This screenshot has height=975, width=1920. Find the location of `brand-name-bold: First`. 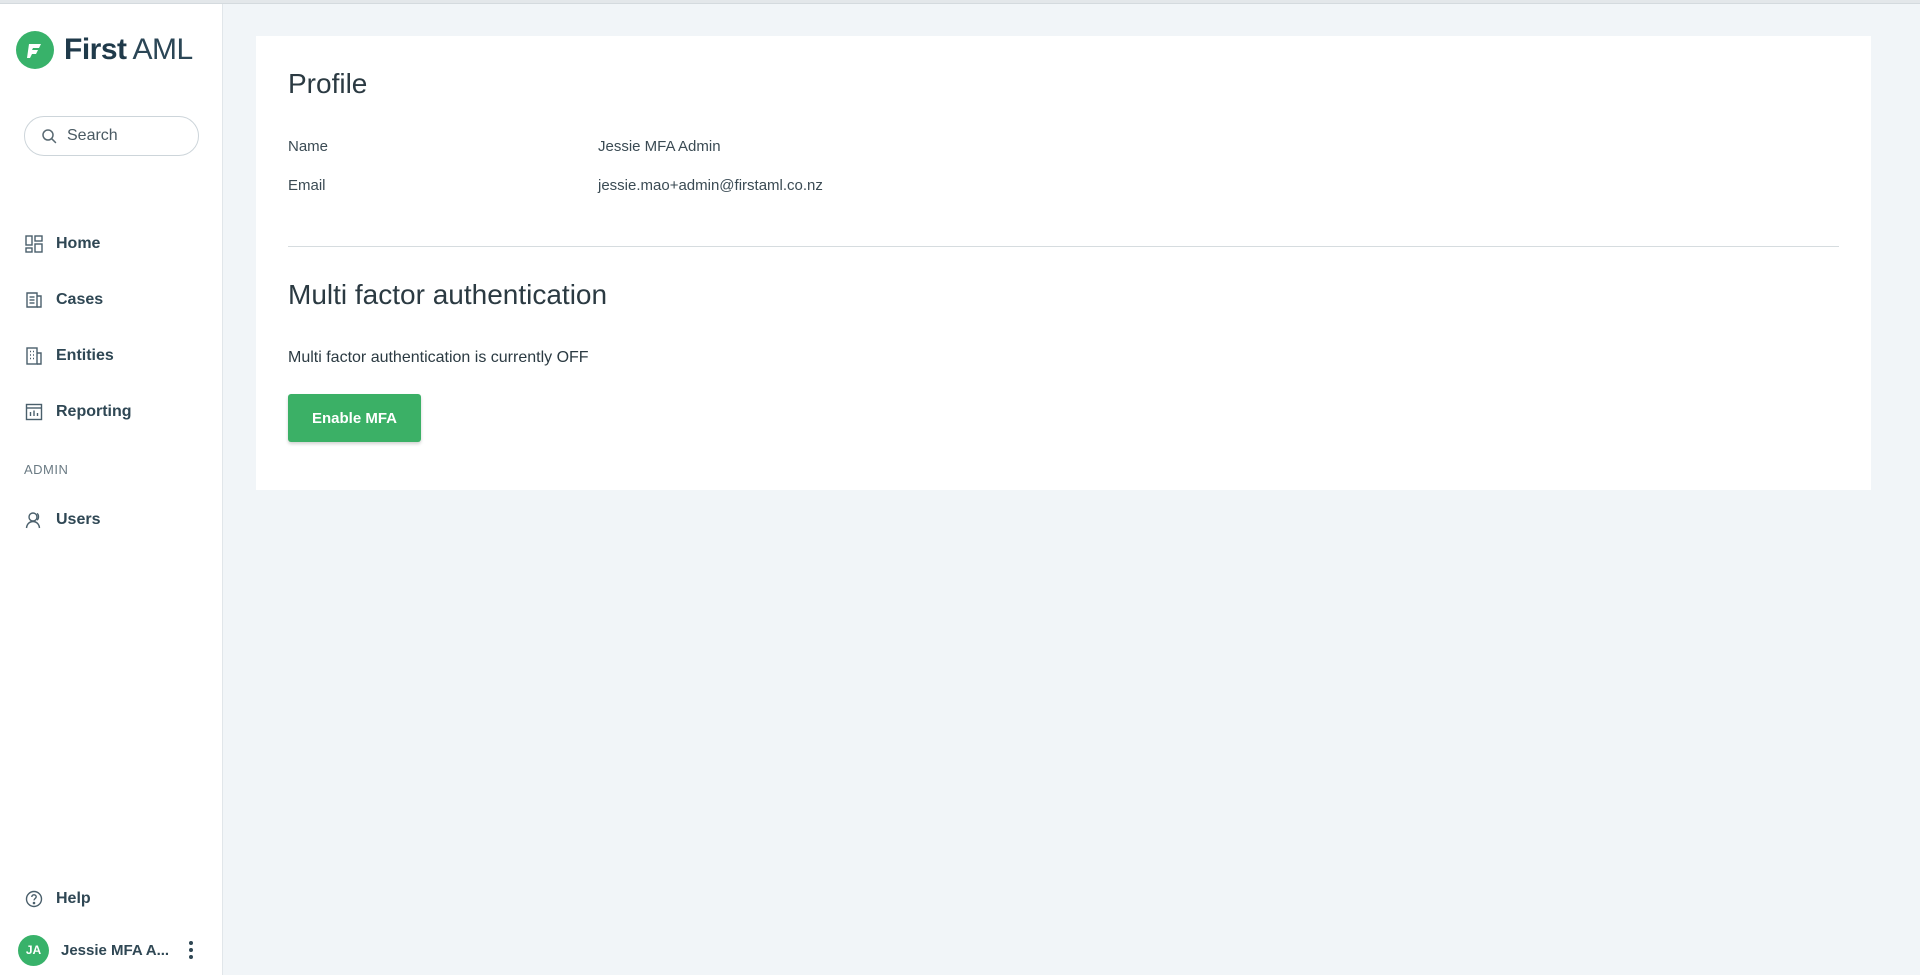

brand-name-bold: First is located at coordinates (95, 49).